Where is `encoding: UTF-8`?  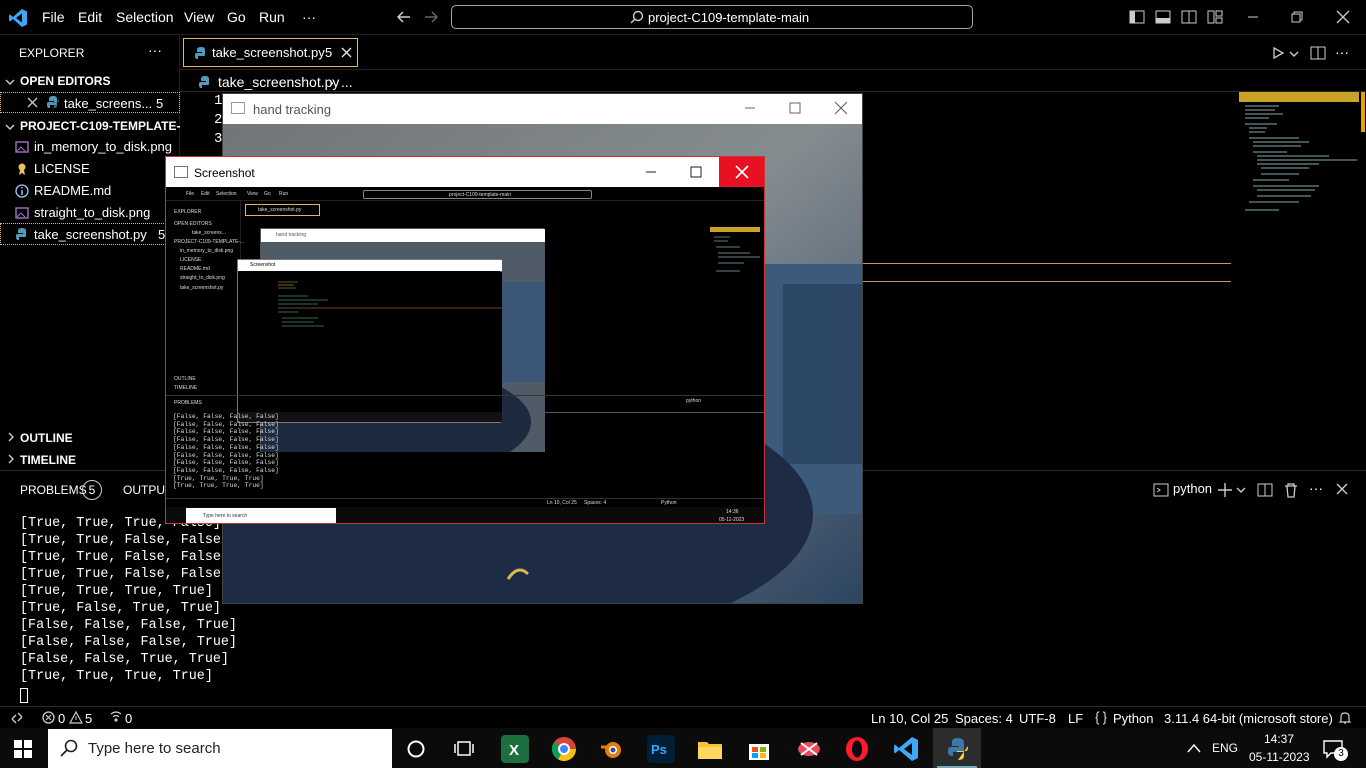
encoding: UTF-8 is located at coordinates (1037, 718).